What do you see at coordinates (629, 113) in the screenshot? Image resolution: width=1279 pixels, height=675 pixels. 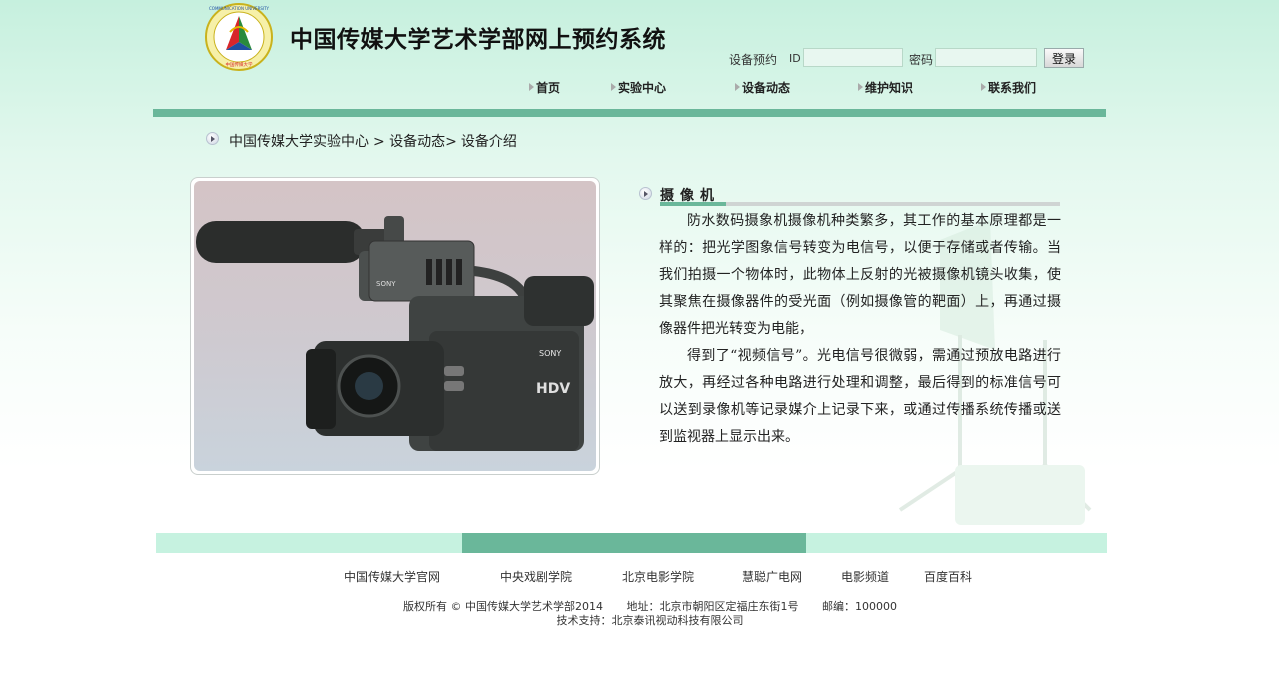 I see `header-divider-bar` at bounding box center [629, 113].